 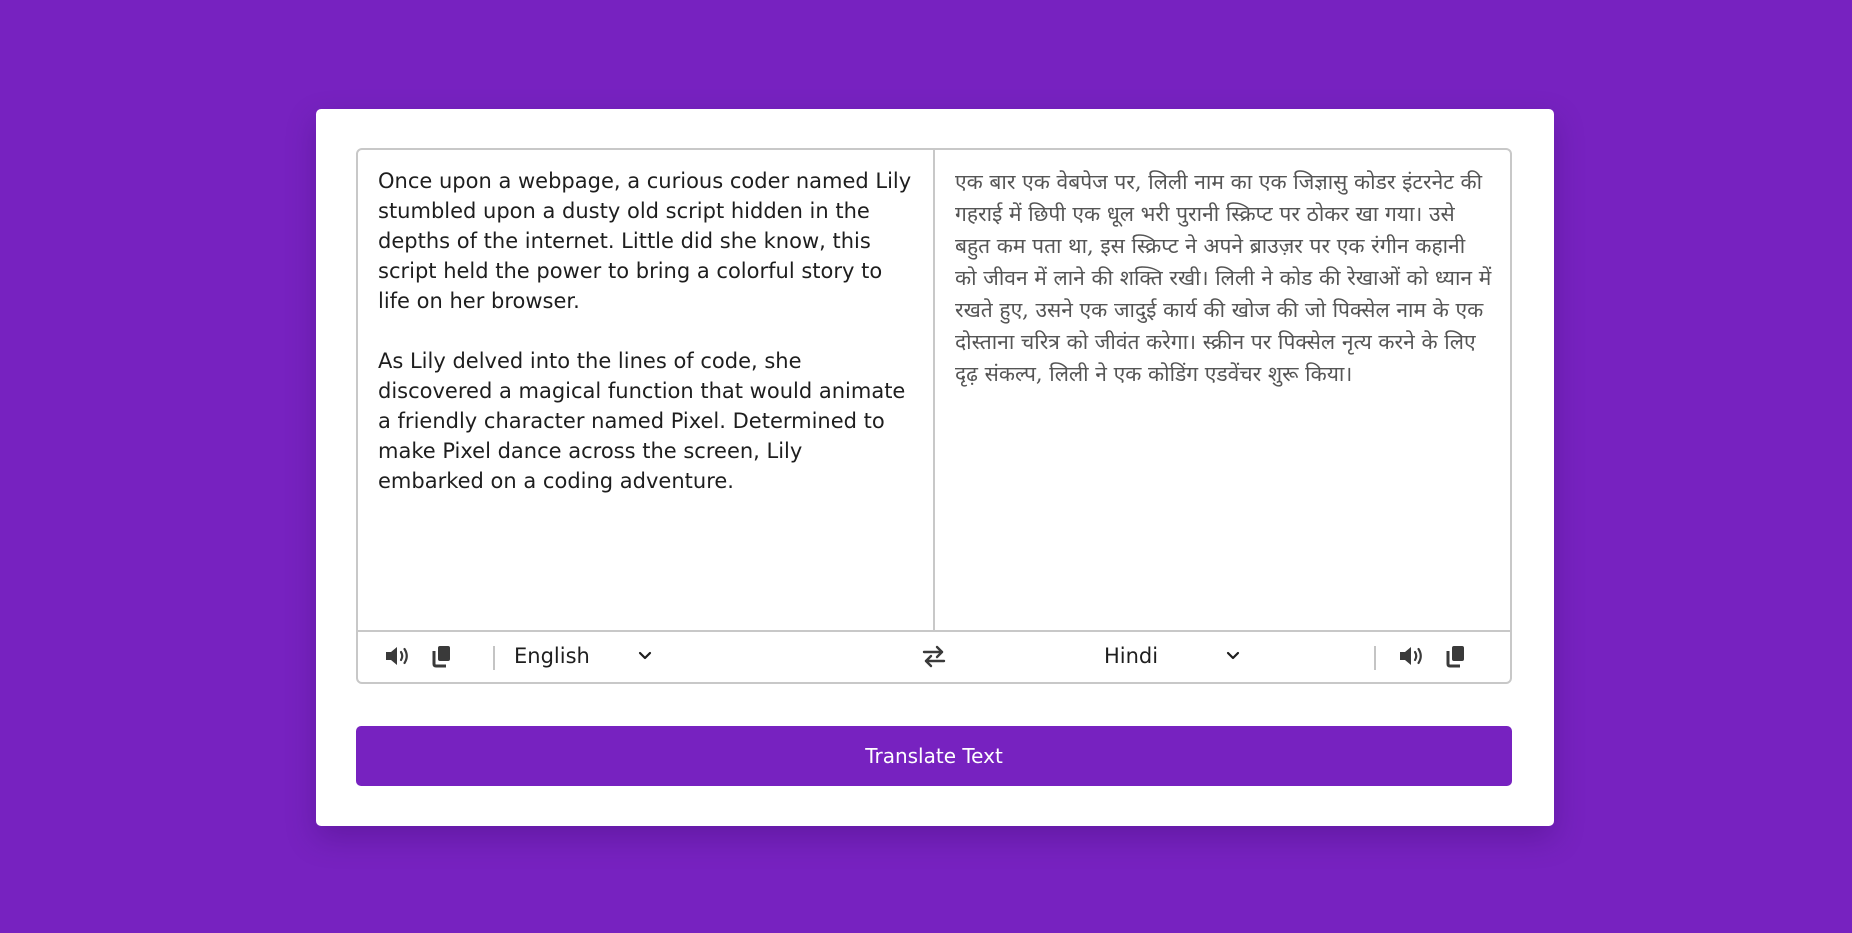 What do you see at coordinates (1131, 656) in the screenshot?
I see `target-language-label: Hindi` at bounding box center [1131, 656].